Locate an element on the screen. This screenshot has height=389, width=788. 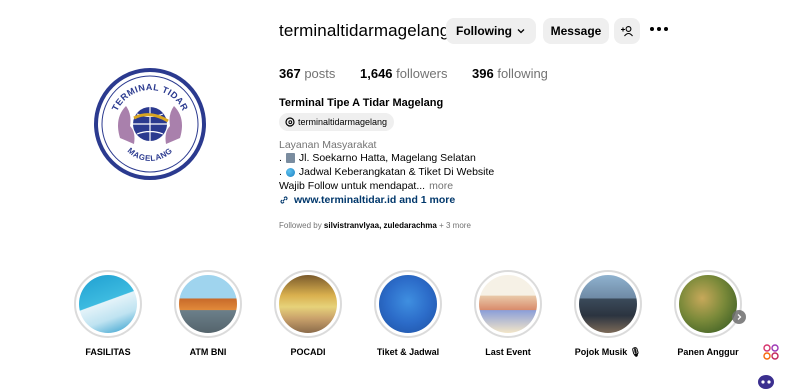
followed-by-names: silvistranvlyaa, zuledarachma is located at coordinates (380, 225).